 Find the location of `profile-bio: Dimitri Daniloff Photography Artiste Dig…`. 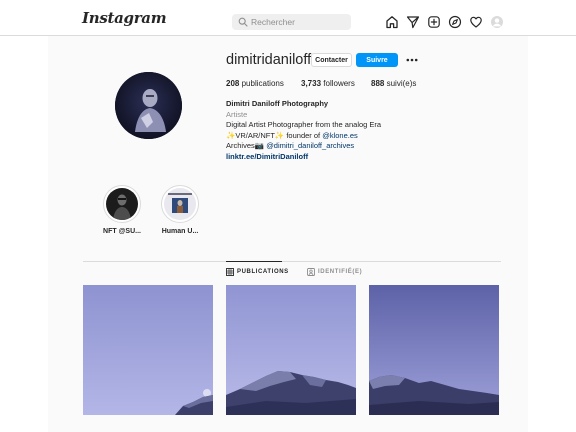

profile-bio: Dimitri Daniloff Photography Artiste Dig… is located at coordinates (303, 130).